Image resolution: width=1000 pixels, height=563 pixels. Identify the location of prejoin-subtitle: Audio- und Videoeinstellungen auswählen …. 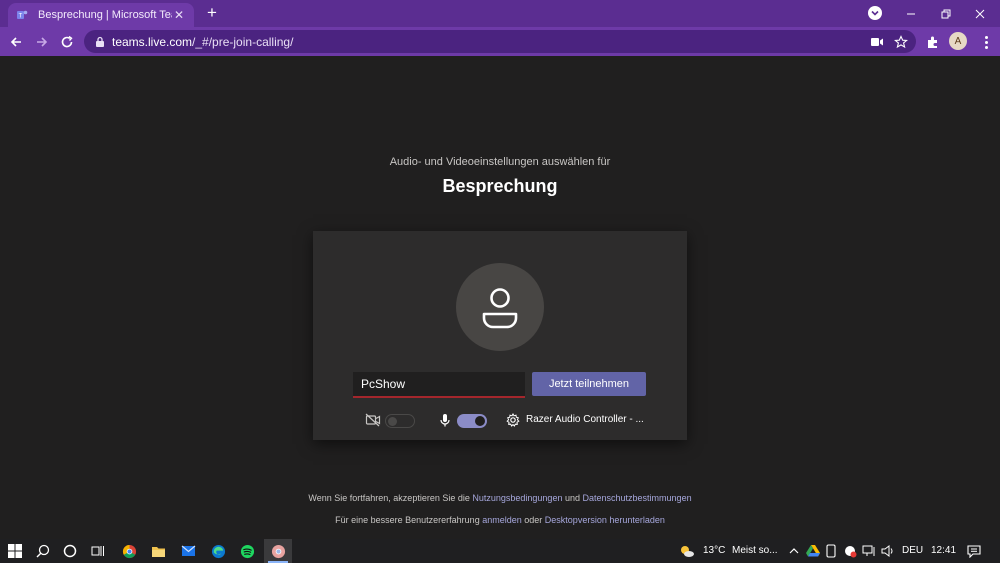
(500, 162).